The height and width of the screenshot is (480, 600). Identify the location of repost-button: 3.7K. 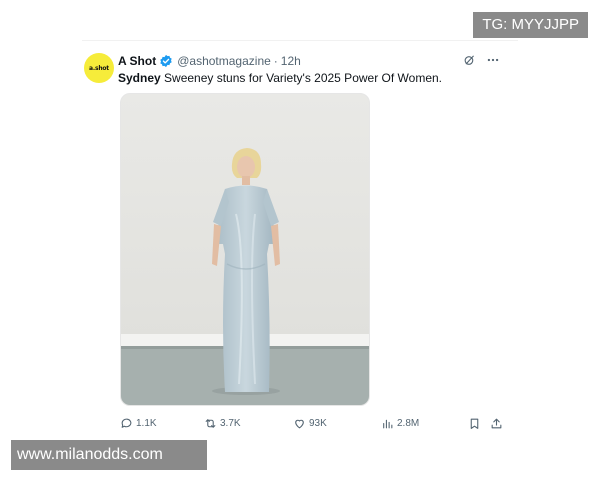
(222, 423).